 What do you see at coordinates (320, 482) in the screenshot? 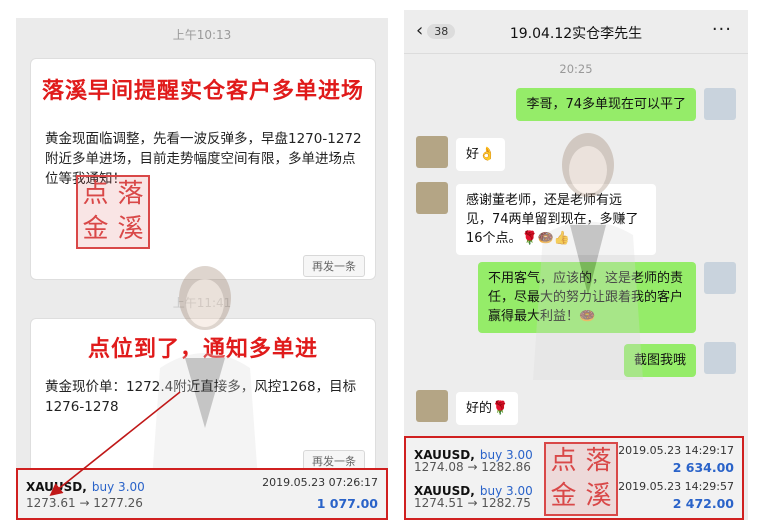
I see `trade-date: 2019.05.23 07:26:17` at bounding box center [320, 482].